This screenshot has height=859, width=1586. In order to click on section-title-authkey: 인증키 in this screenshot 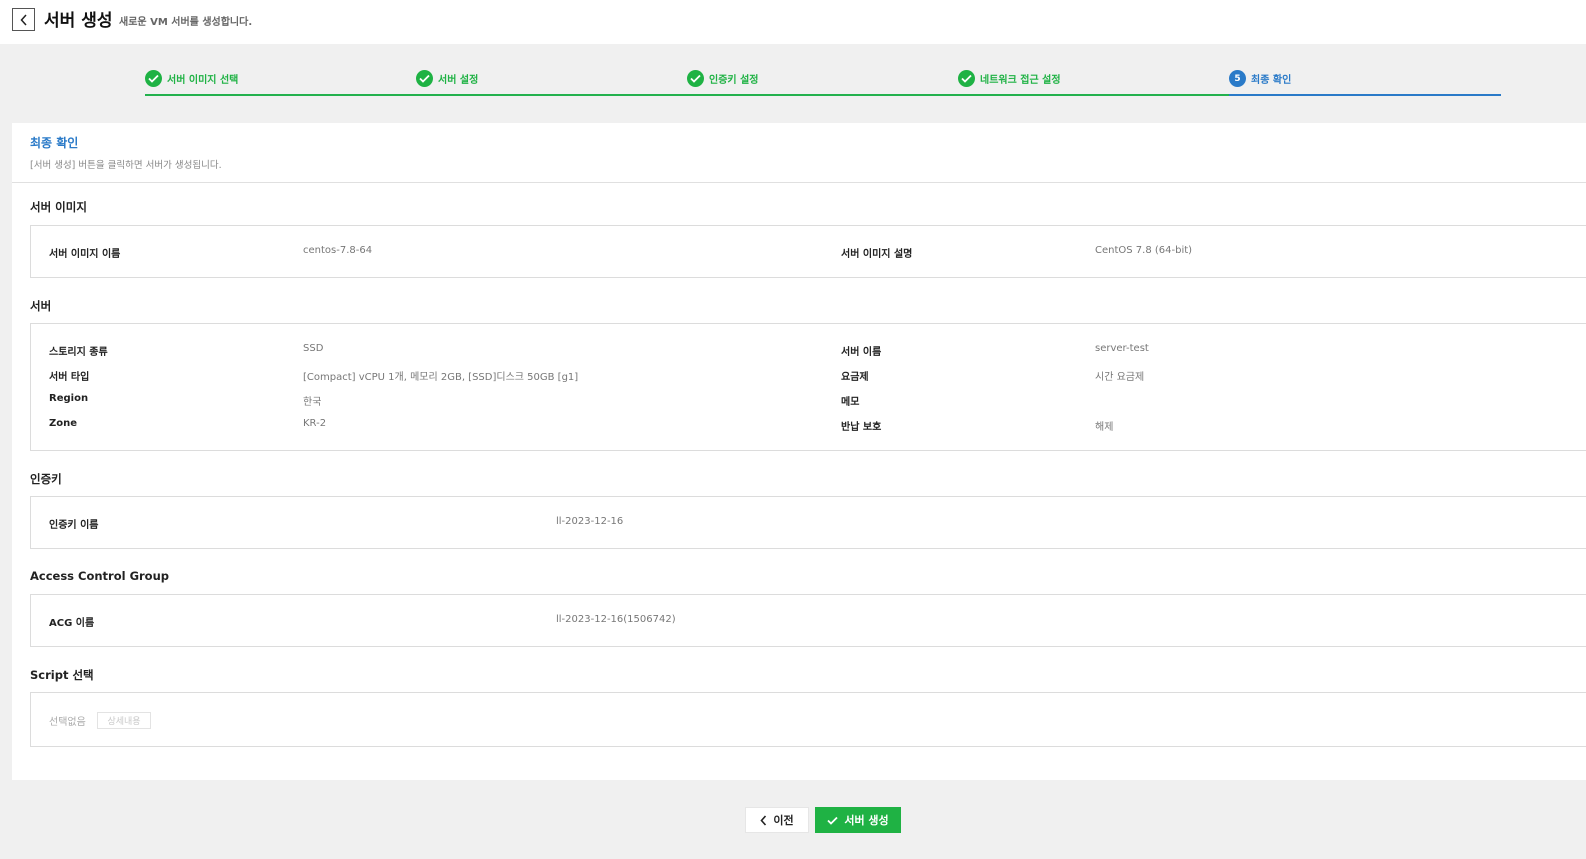, I will do `click(46, 479)`.